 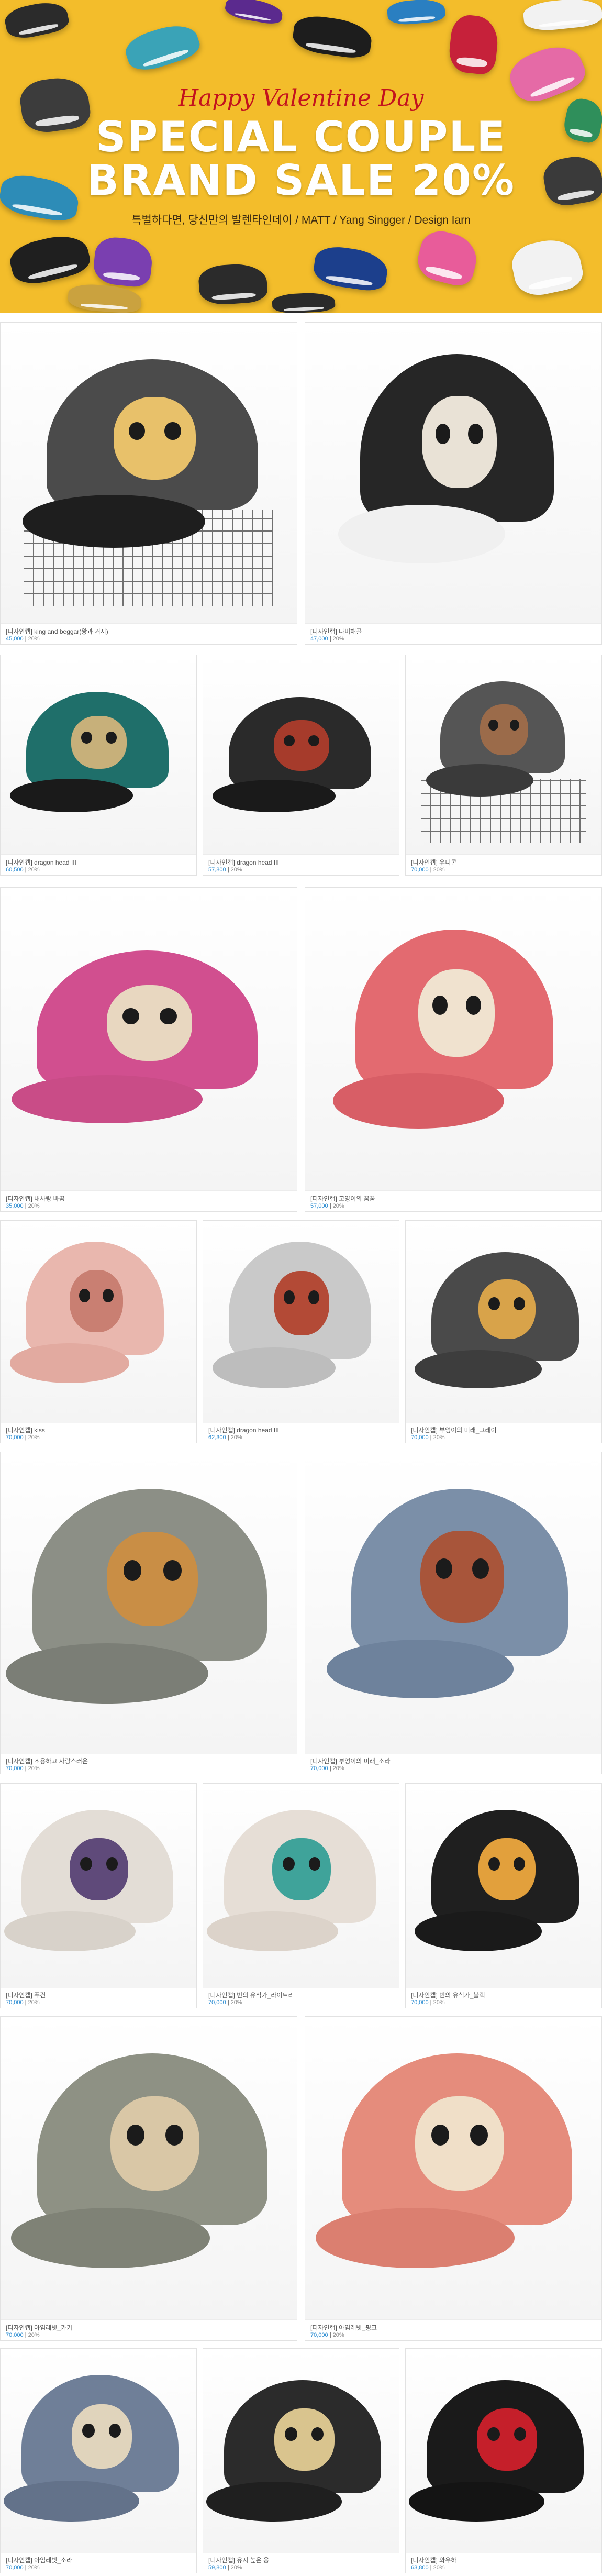 I want to click on product-card: [디자인캡] 나비해골 47,000 | 20%, so click(x=453, y=483).